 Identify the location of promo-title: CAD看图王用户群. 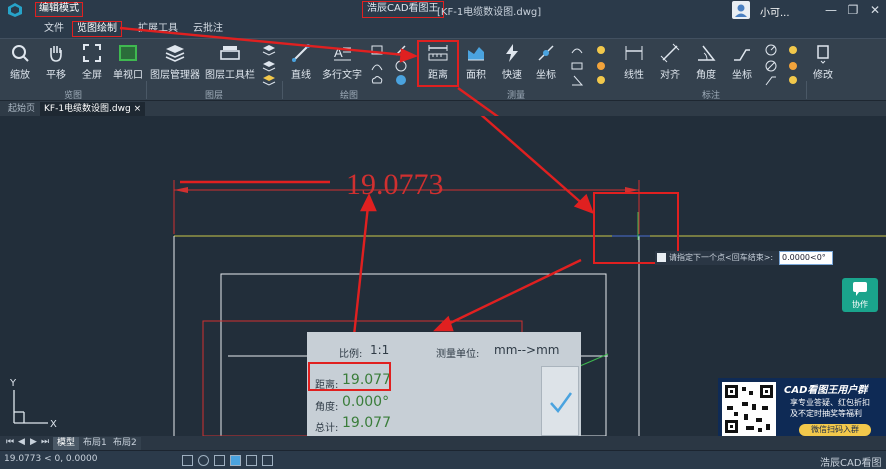
(826, 390).